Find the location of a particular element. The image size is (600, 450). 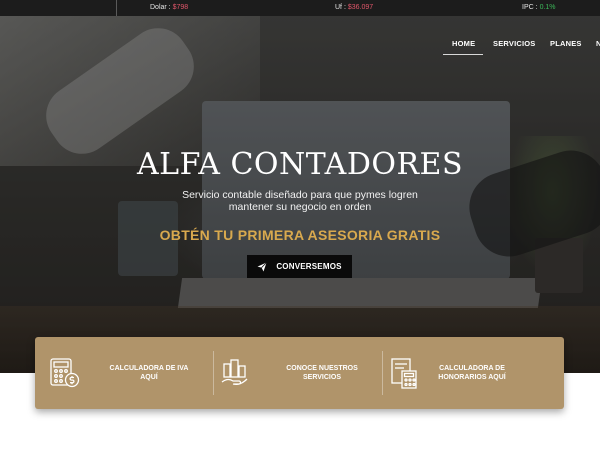

ticker-dolar: Dolar : $798 is located at coordinates (169, 7).